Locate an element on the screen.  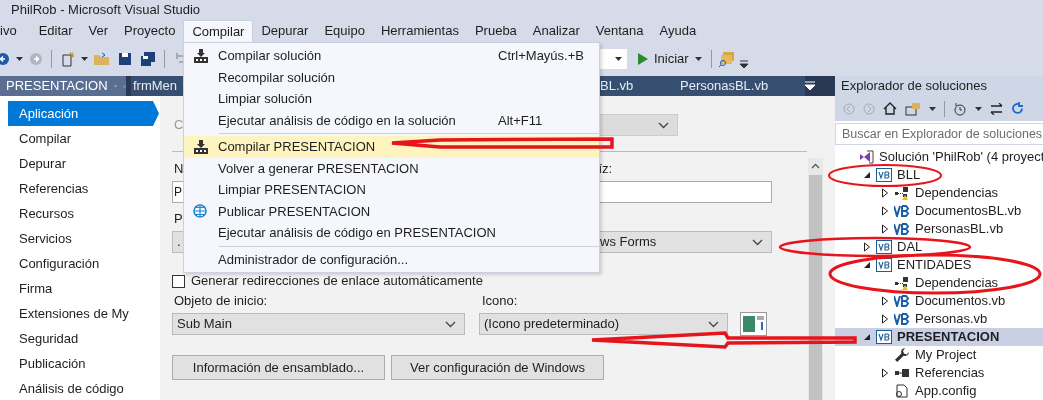
tree-row: App.config is located at coordinates (939, 391).